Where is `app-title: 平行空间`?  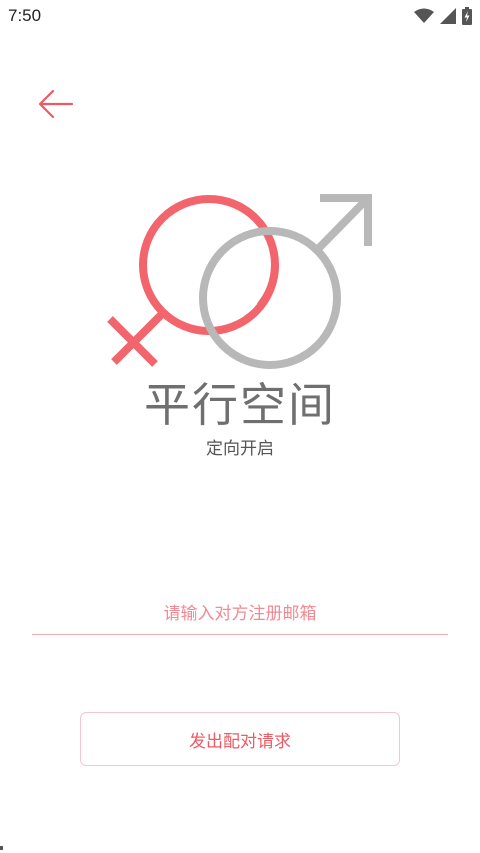 app-title: 平行空间 is located at coordinates (240, 405).